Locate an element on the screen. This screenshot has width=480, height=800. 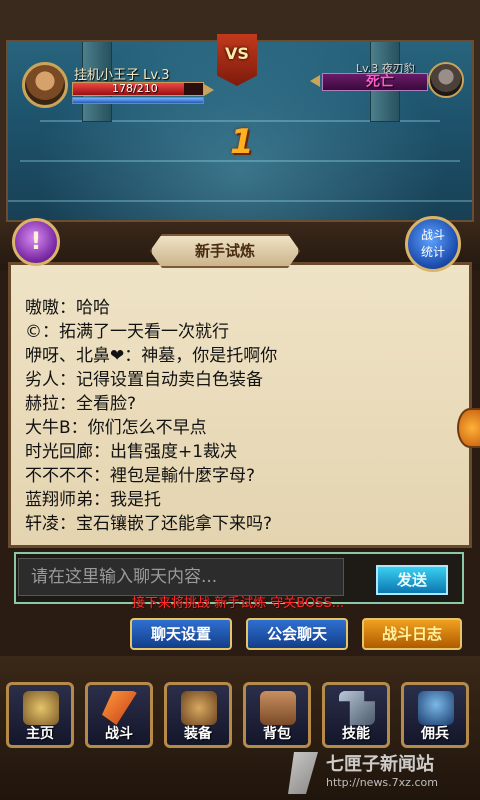
player-mp-fill is located at coordinates (138, 100).